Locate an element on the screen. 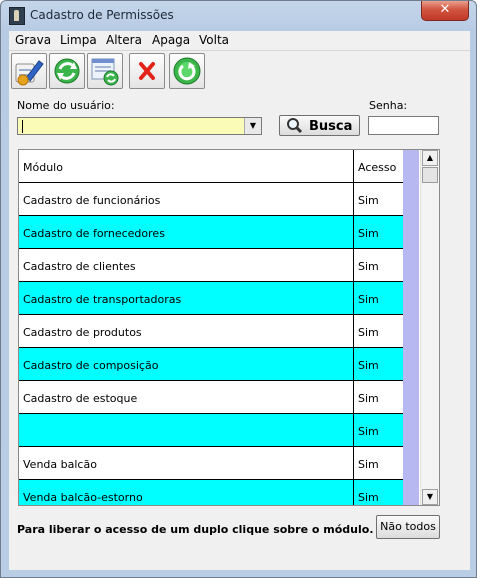  cell-modulo: Cadastro de fornecedores is located at coordinates (94, 233).